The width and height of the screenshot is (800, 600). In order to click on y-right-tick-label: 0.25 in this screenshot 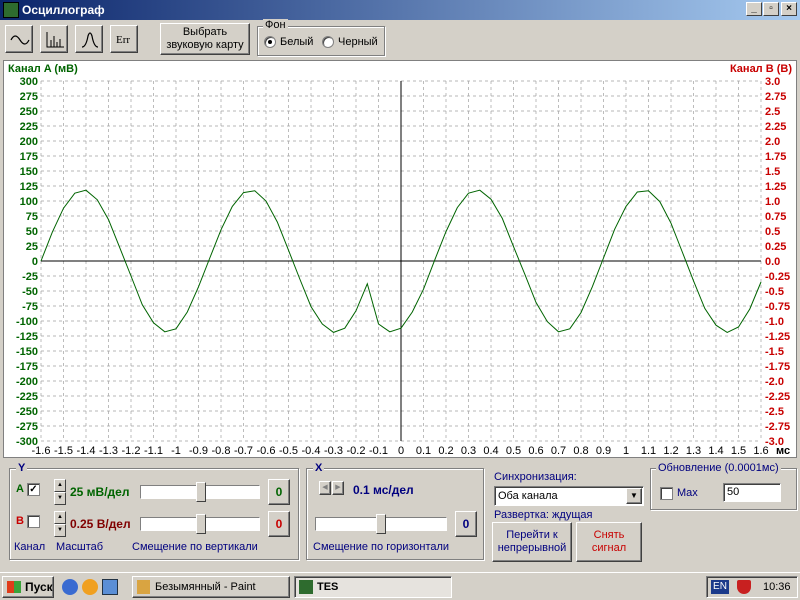, I will do `click(775, 247)`.